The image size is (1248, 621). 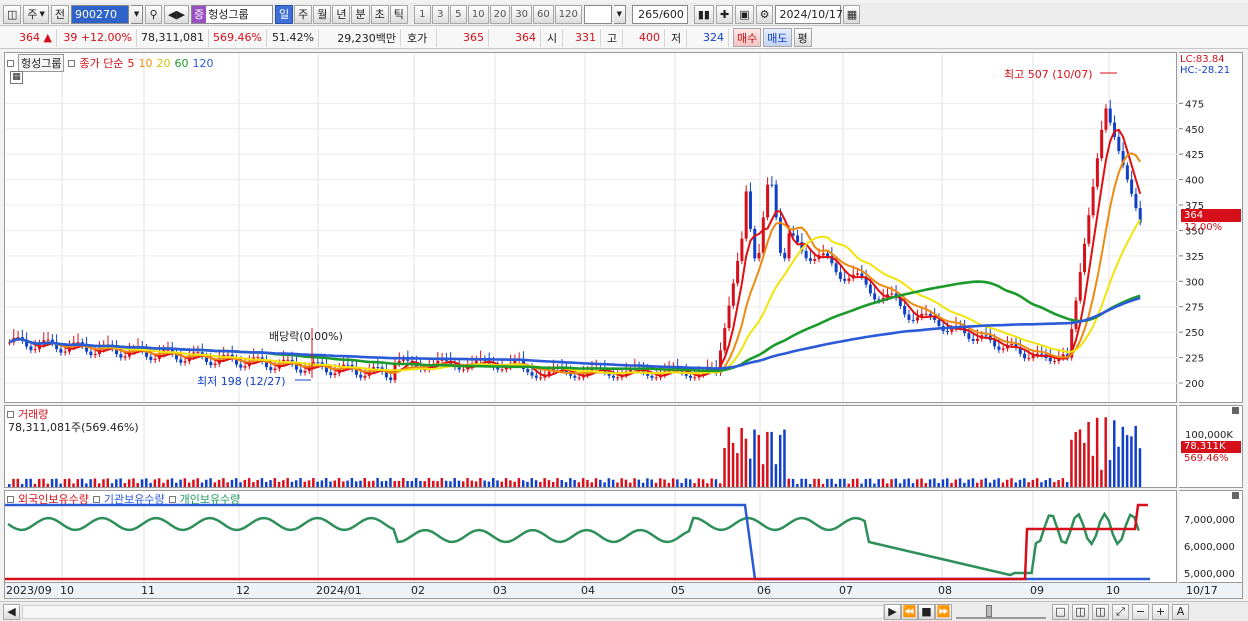 What do you see at coordinates (590, 536) in the screenshot?
I see `holdings-pane: 외국인보유수량 기관보유수량 개인보유수량` at bounding box center [590, 536].